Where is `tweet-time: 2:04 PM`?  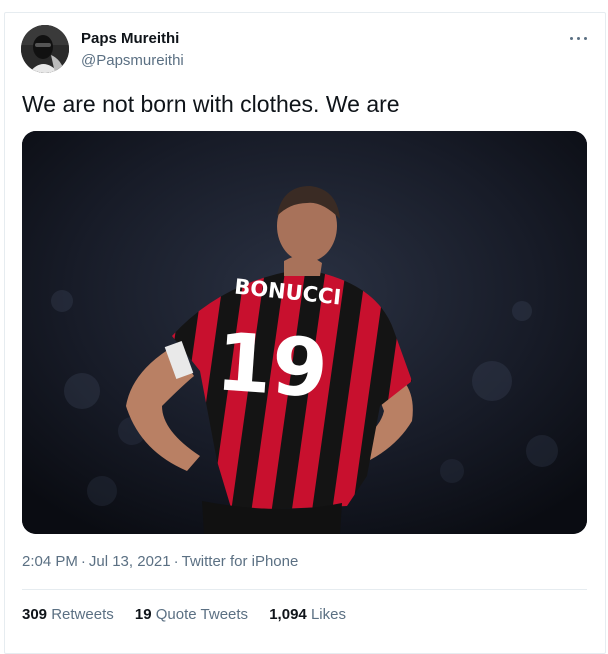 tweet-time: 2:04 PM is located at coordinates (50, 561).